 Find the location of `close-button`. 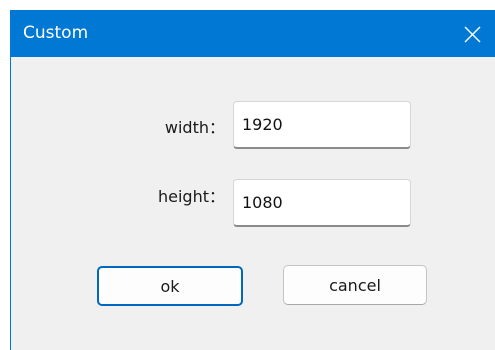

close-button is located at coordinates (472, 34).